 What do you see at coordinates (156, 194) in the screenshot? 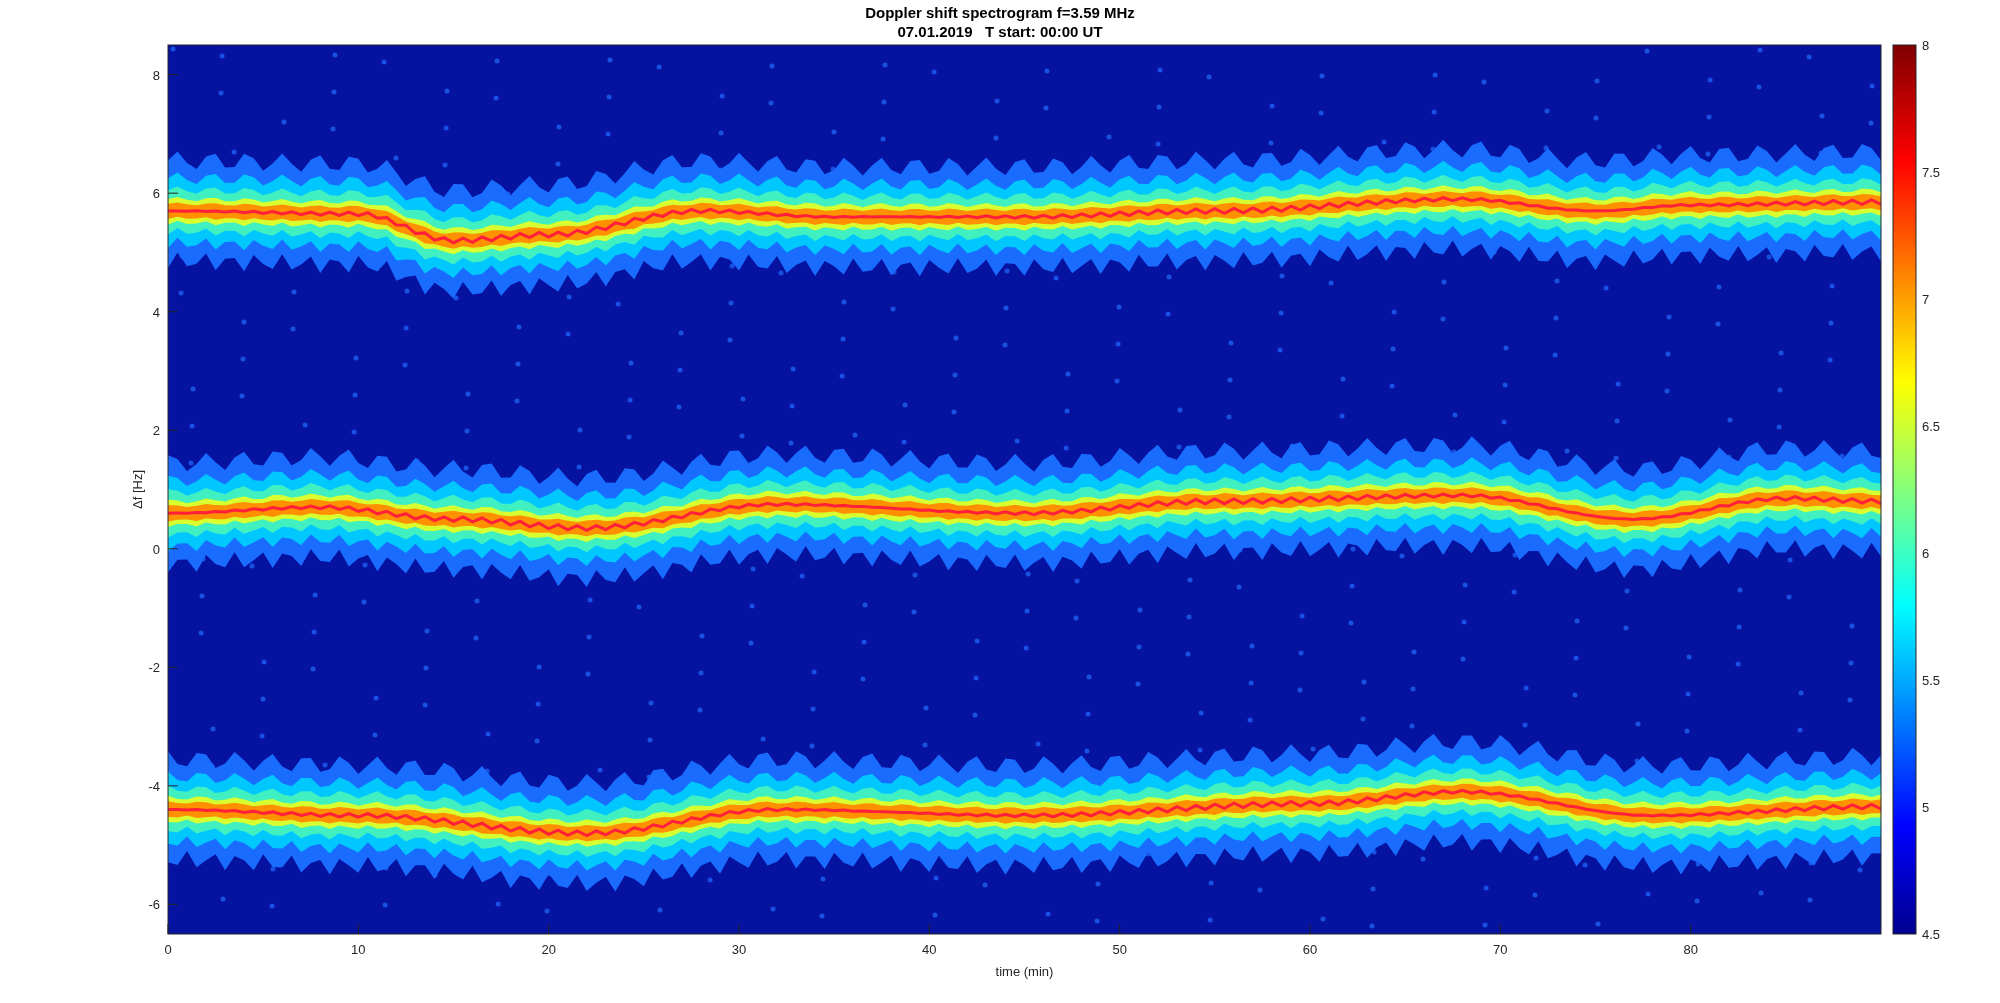
I see `y-tick-label: 6` at bounding box center [156, 194].